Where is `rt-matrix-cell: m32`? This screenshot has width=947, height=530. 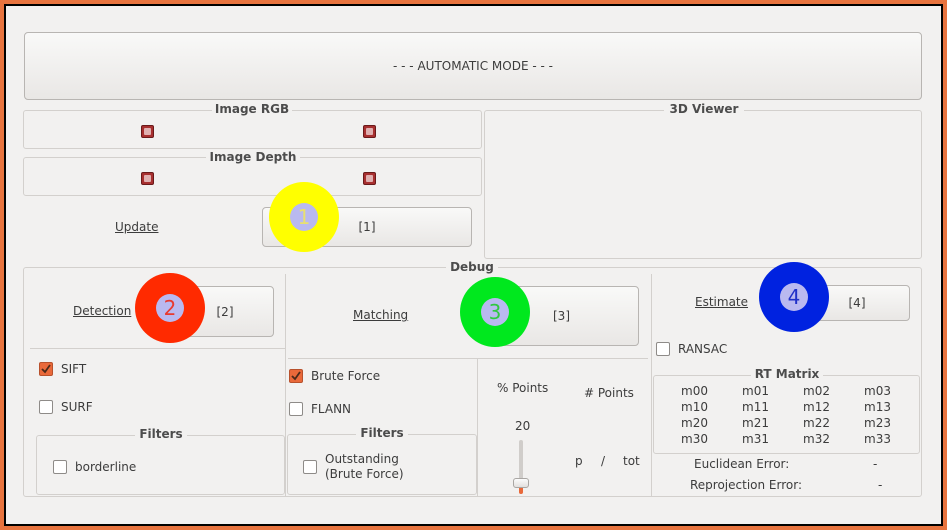 rt-matrix-cell: m32 is located at coordinates (816, 439).